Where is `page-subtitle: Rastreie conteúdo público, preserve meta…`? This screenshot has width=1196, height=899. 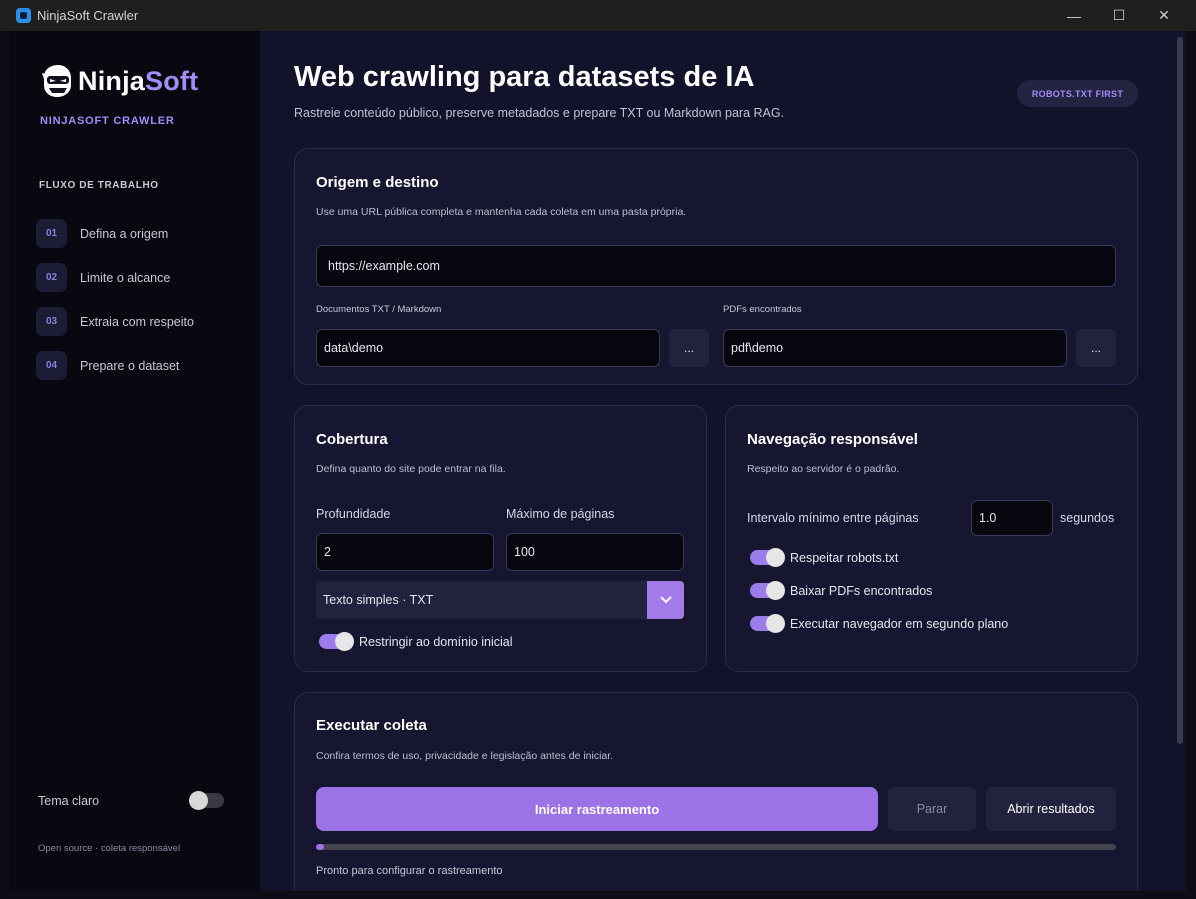
page-subtitle: Rastreie conteúdo público, preserve meta… is located at coordinates (539, 113).